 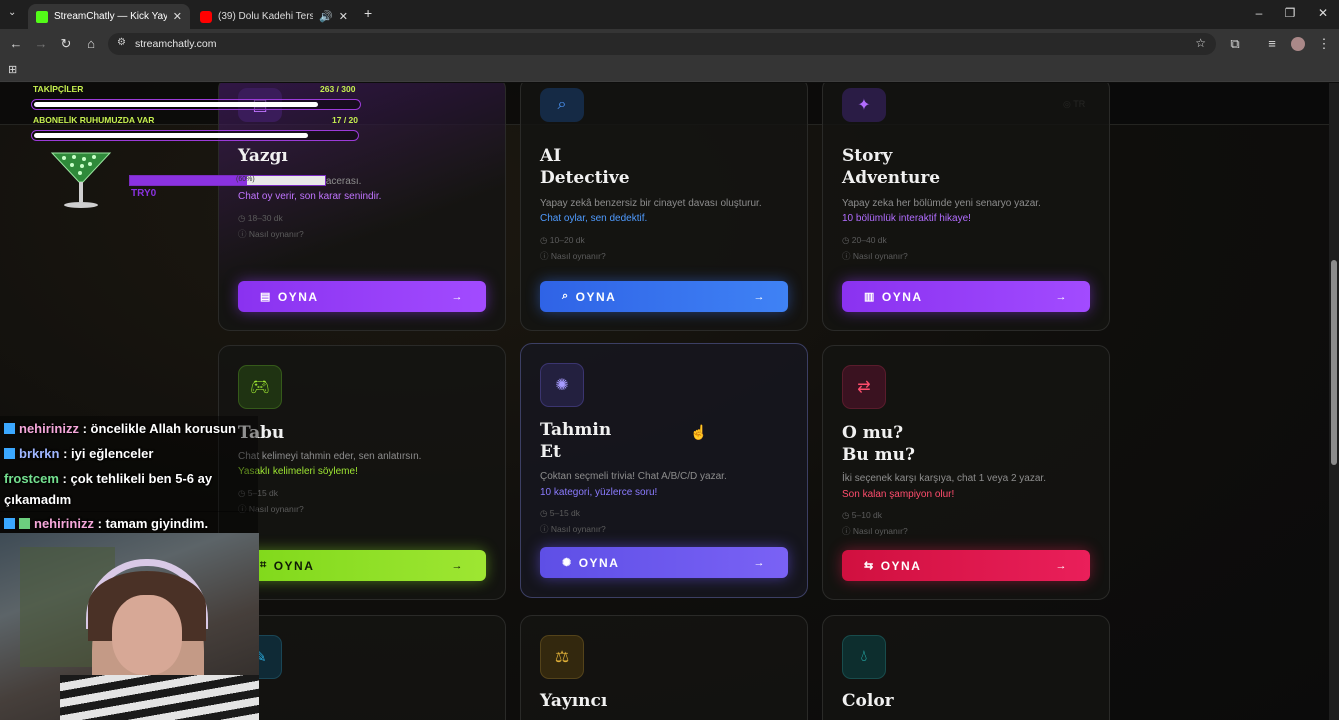 I want to click on cup-percent: (60%), so click(x=245, y=179).